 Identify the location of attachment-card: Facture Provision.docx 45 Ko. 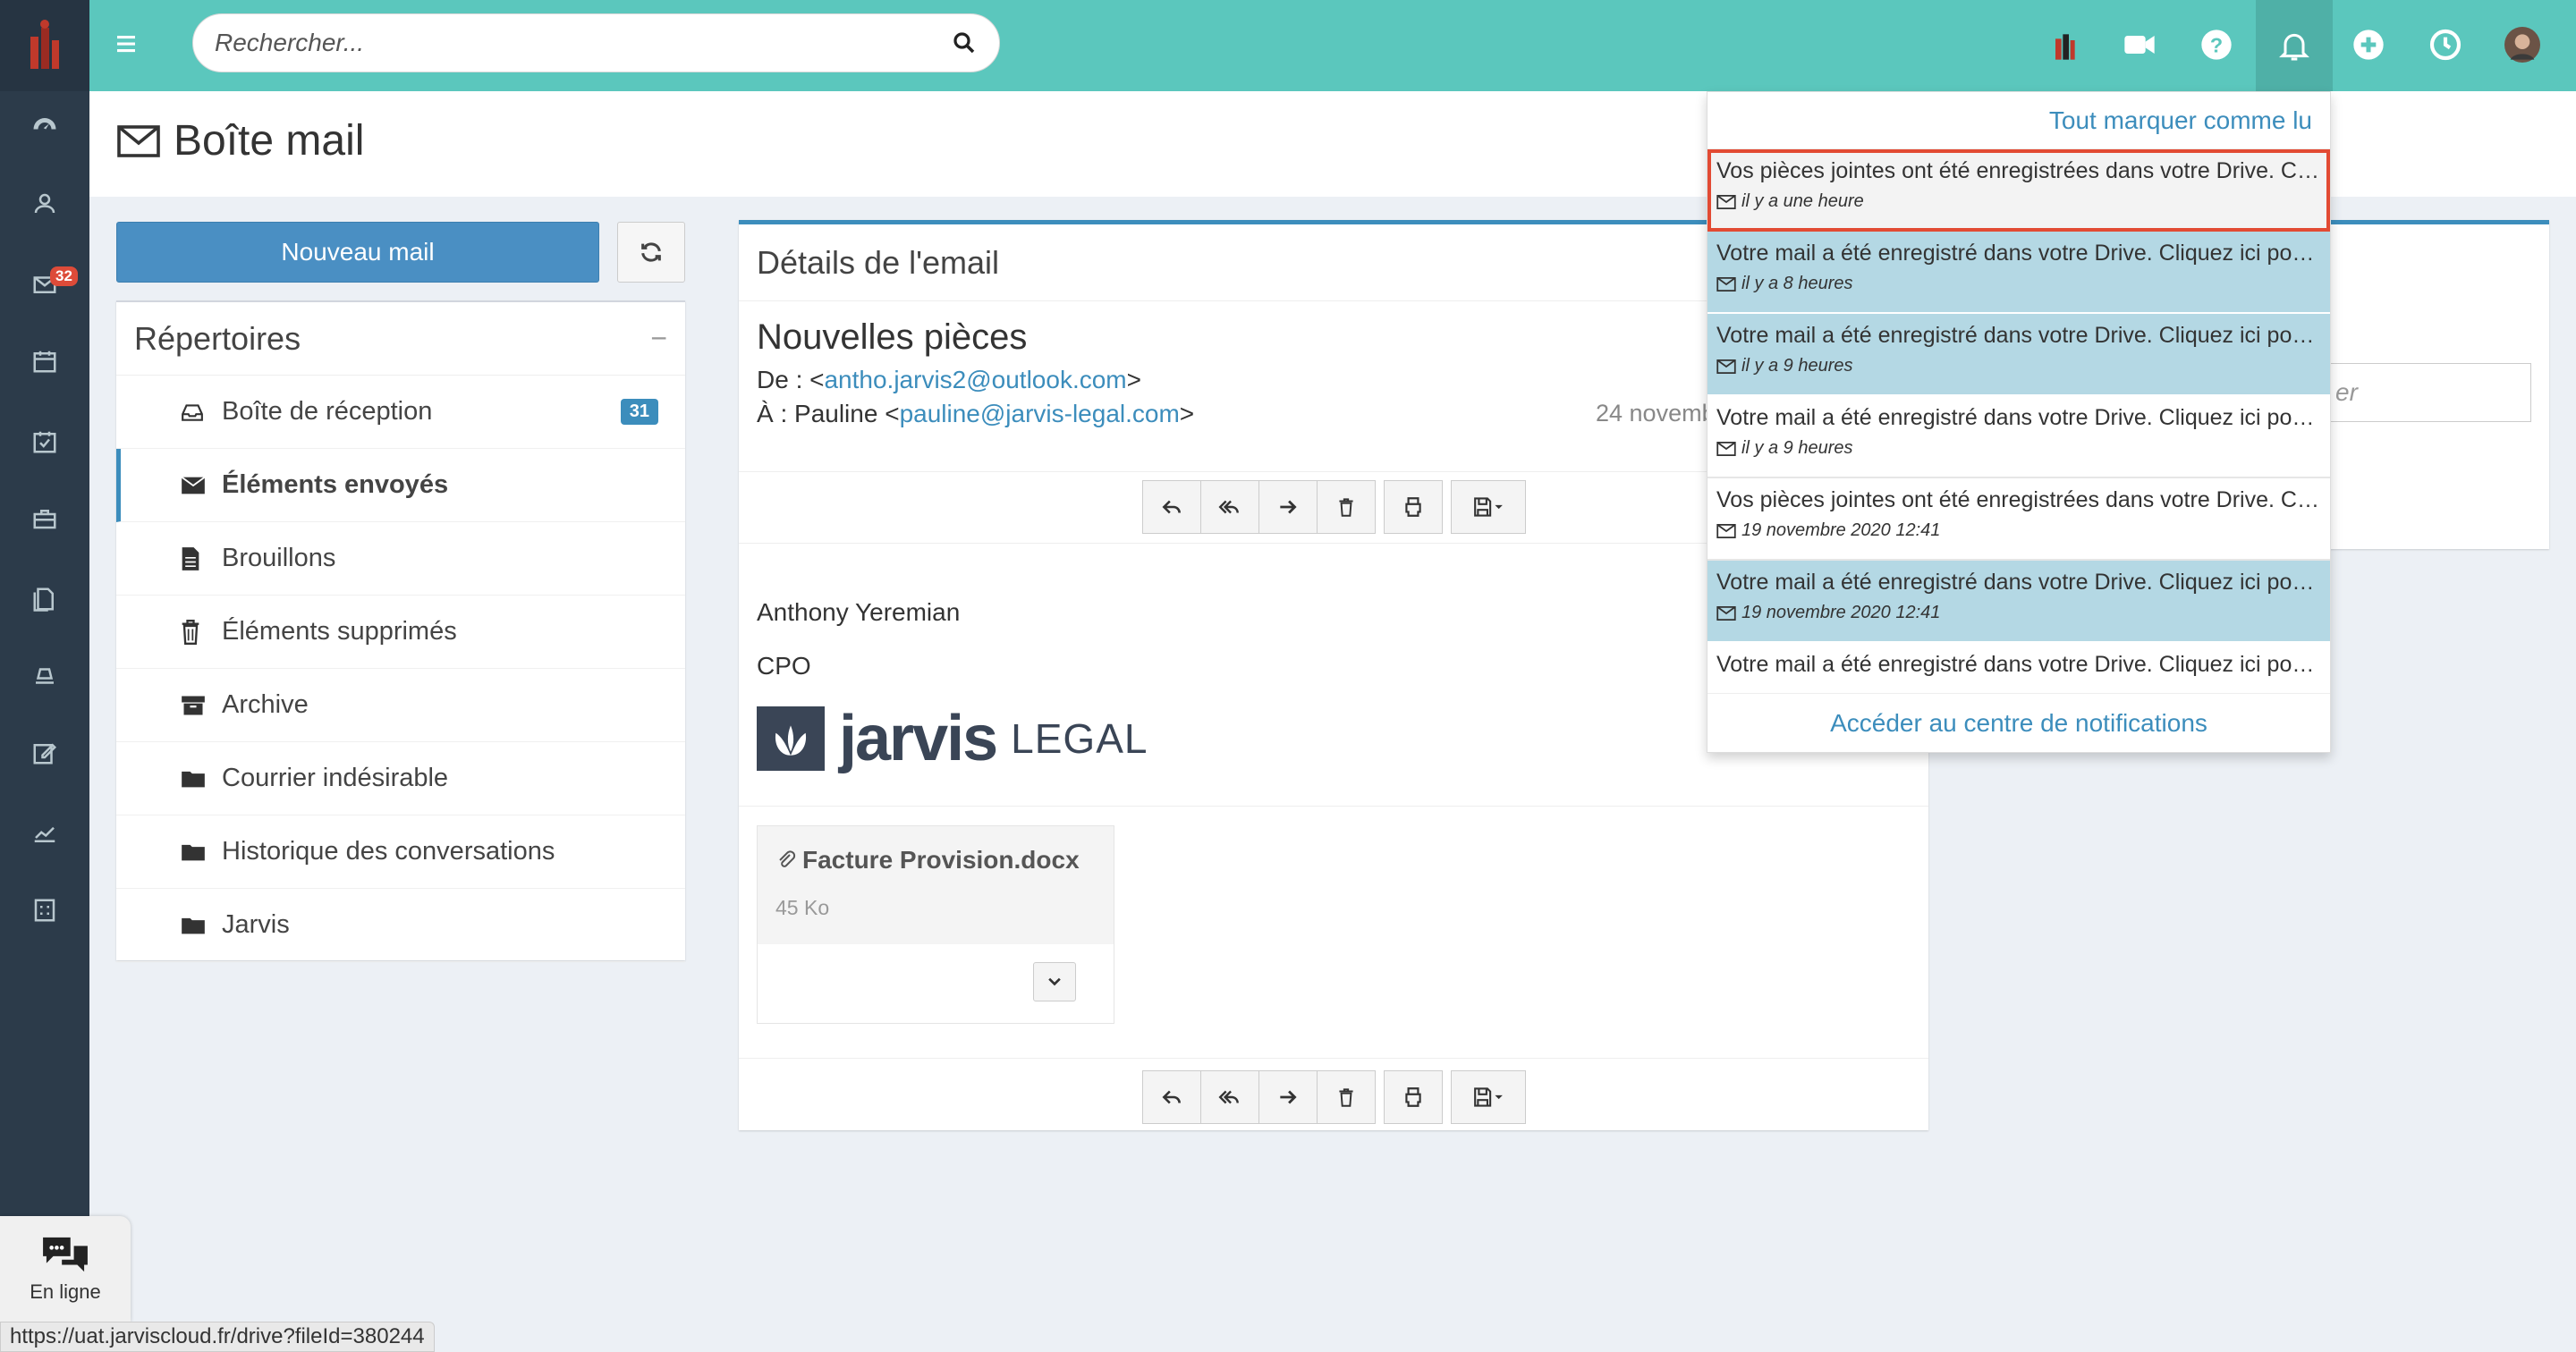
(935, 924).